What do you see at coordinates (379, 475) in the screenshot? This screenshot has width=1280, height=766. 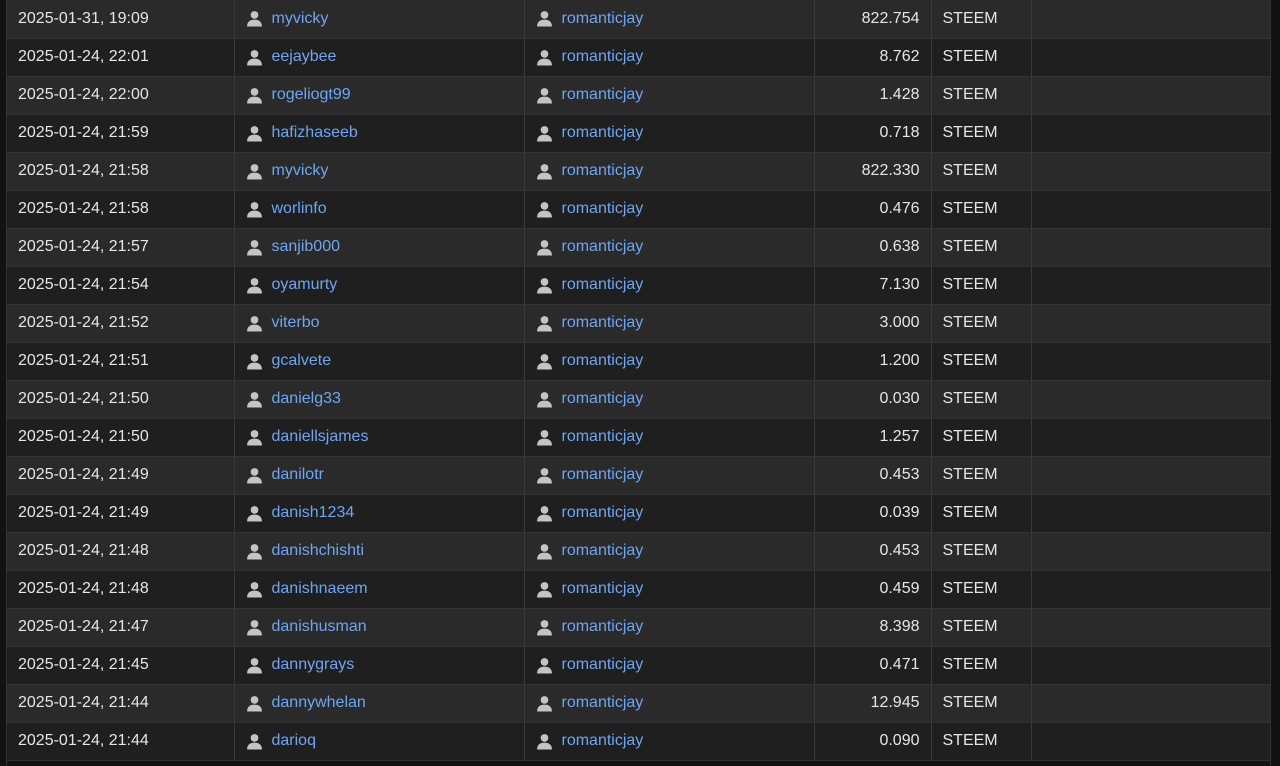 I see `from-user: danilotr` at bounding box center [379, 475].